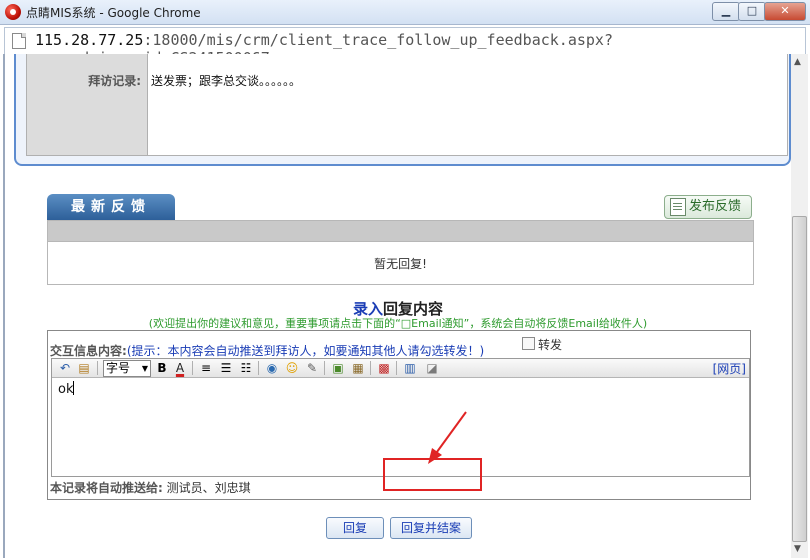 The height and width of the screenshot is (560, 810). I want to click on publish-feedback-button: 发布反馈, so click(708, 207).